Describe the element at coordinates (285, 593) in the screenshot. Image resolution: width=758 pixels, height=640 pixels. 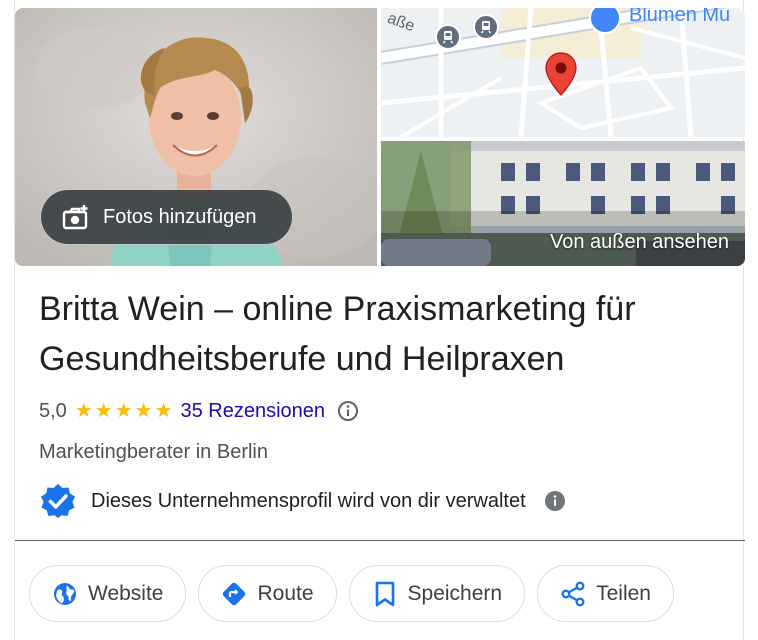
I see `route-button-label: Route` at that location.